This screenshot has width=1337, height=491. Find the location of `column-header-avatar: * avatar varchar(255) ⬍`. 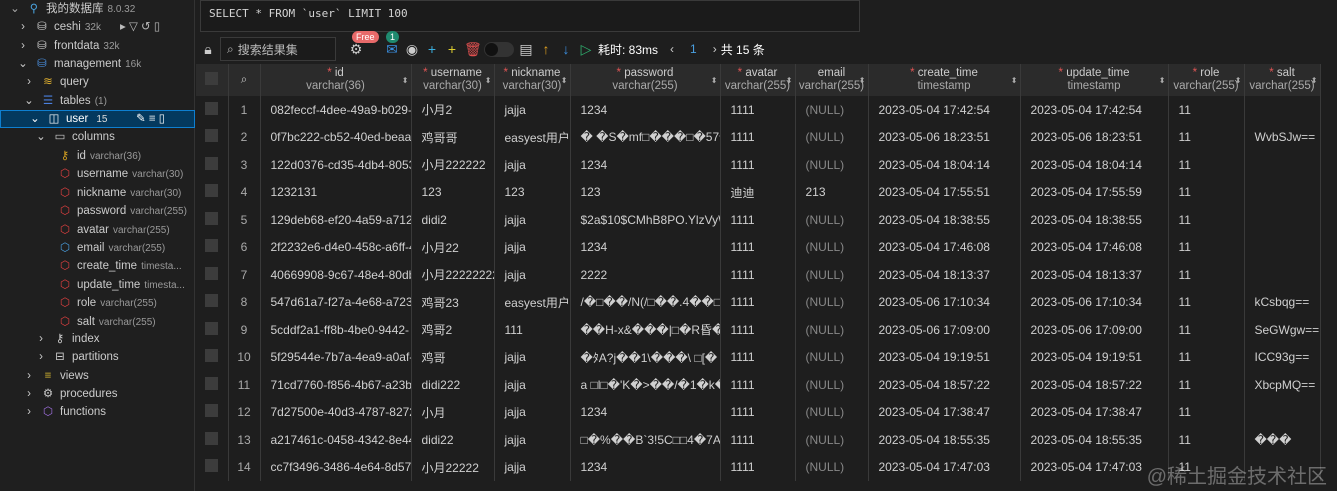

column-header-avatar: * avatar varchar(255) ⬍ is located at coordinates (758, 80).